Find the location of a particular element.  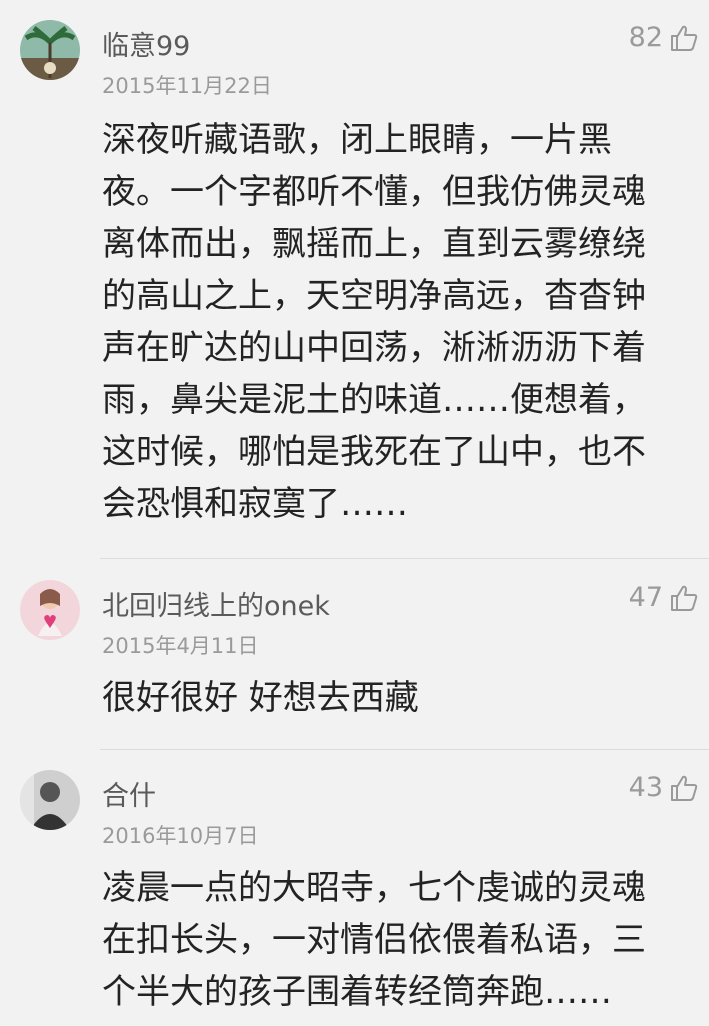

girl-heart-avatar-icon is located at coordinates (50, 610).